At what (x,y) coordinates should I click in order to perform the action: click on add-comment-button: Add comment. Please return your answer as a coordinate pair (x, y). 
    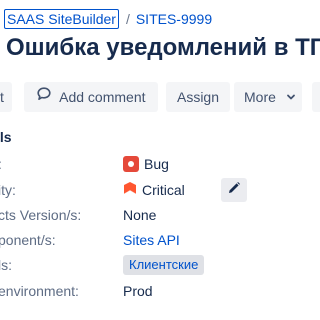
    Looking at the image, I should click on (91, 97).